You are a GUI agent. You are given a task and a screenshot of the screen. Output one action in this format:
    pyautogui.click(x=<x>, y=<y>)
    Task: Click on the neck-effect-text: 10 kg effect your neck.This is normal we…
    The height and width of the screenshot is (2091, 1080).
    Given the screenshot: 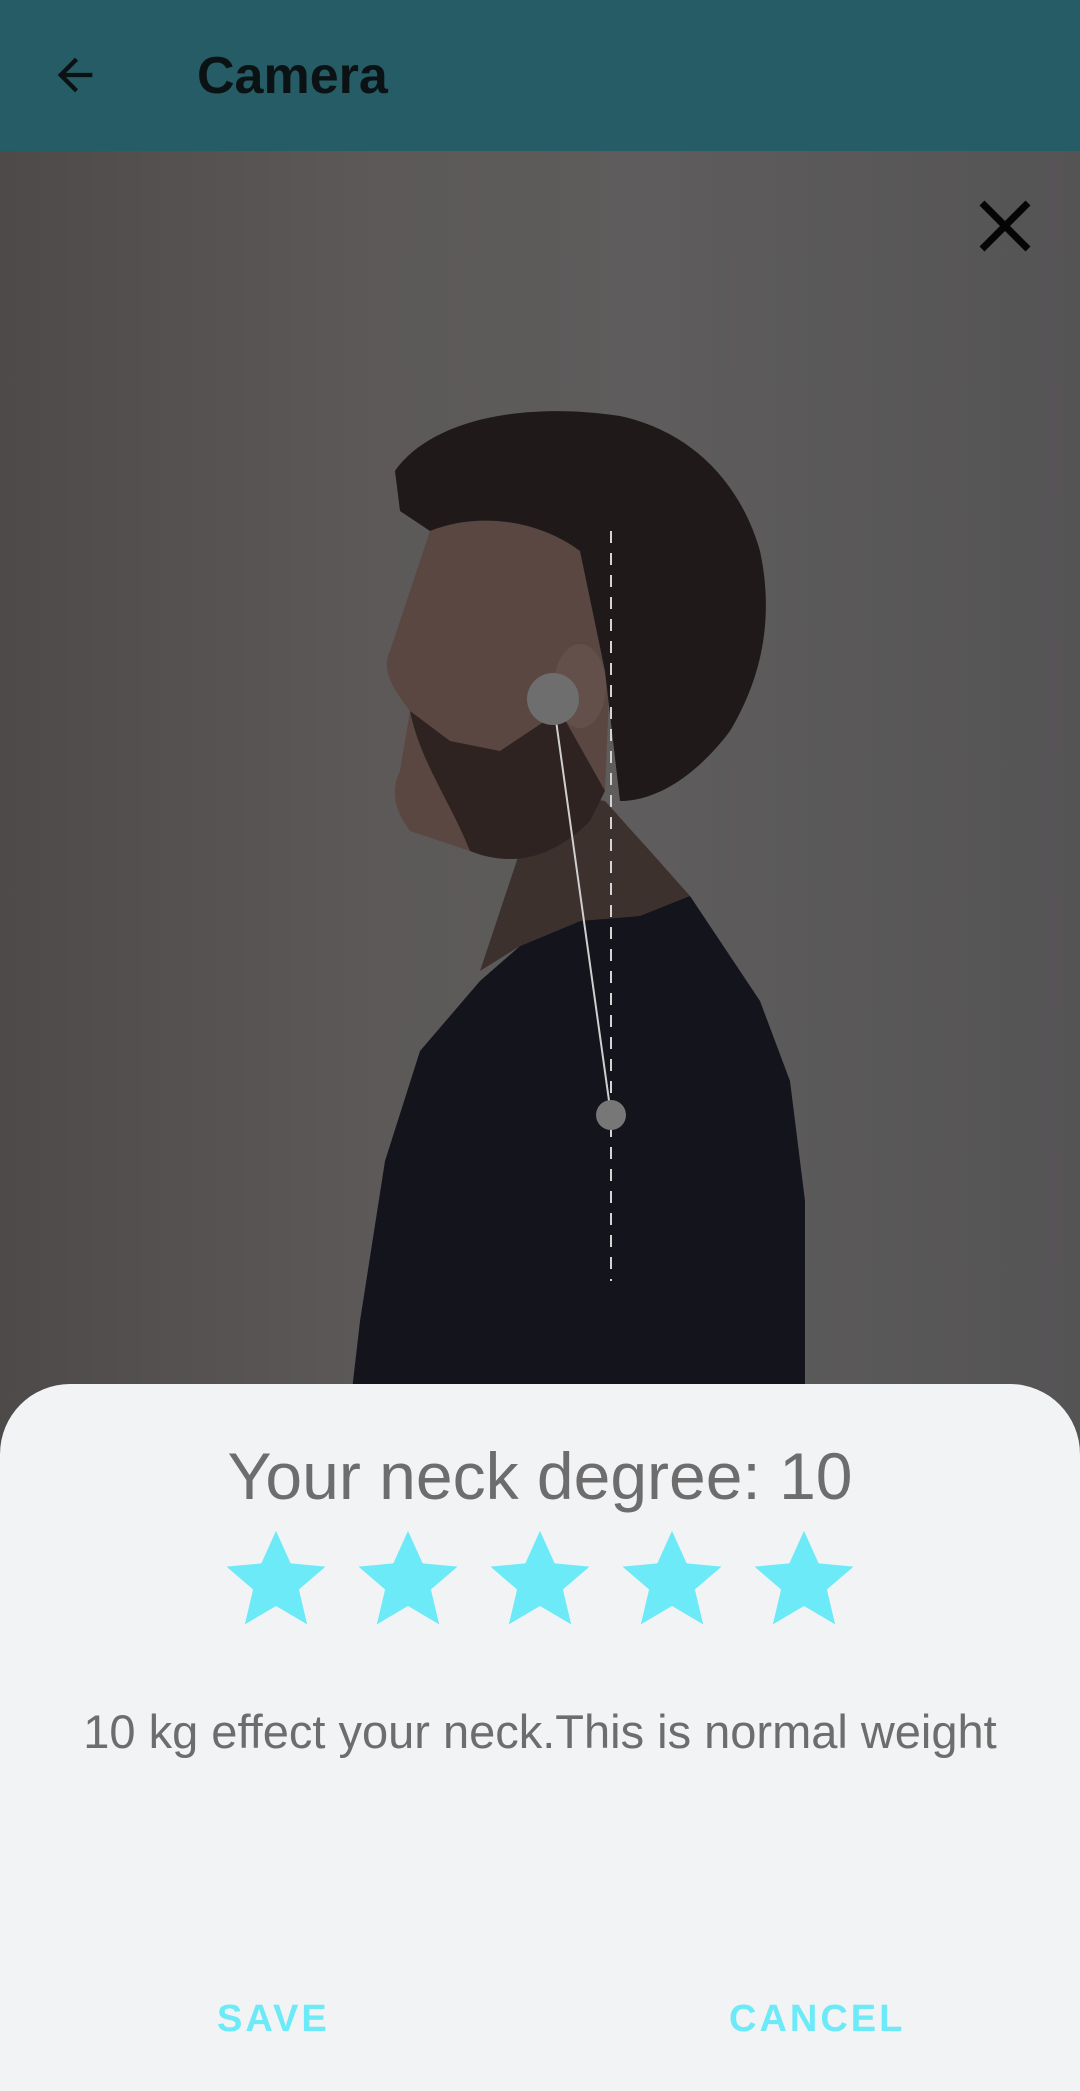 What is the action you would take?
    pyautogui.click(x=540, y=1731)
    